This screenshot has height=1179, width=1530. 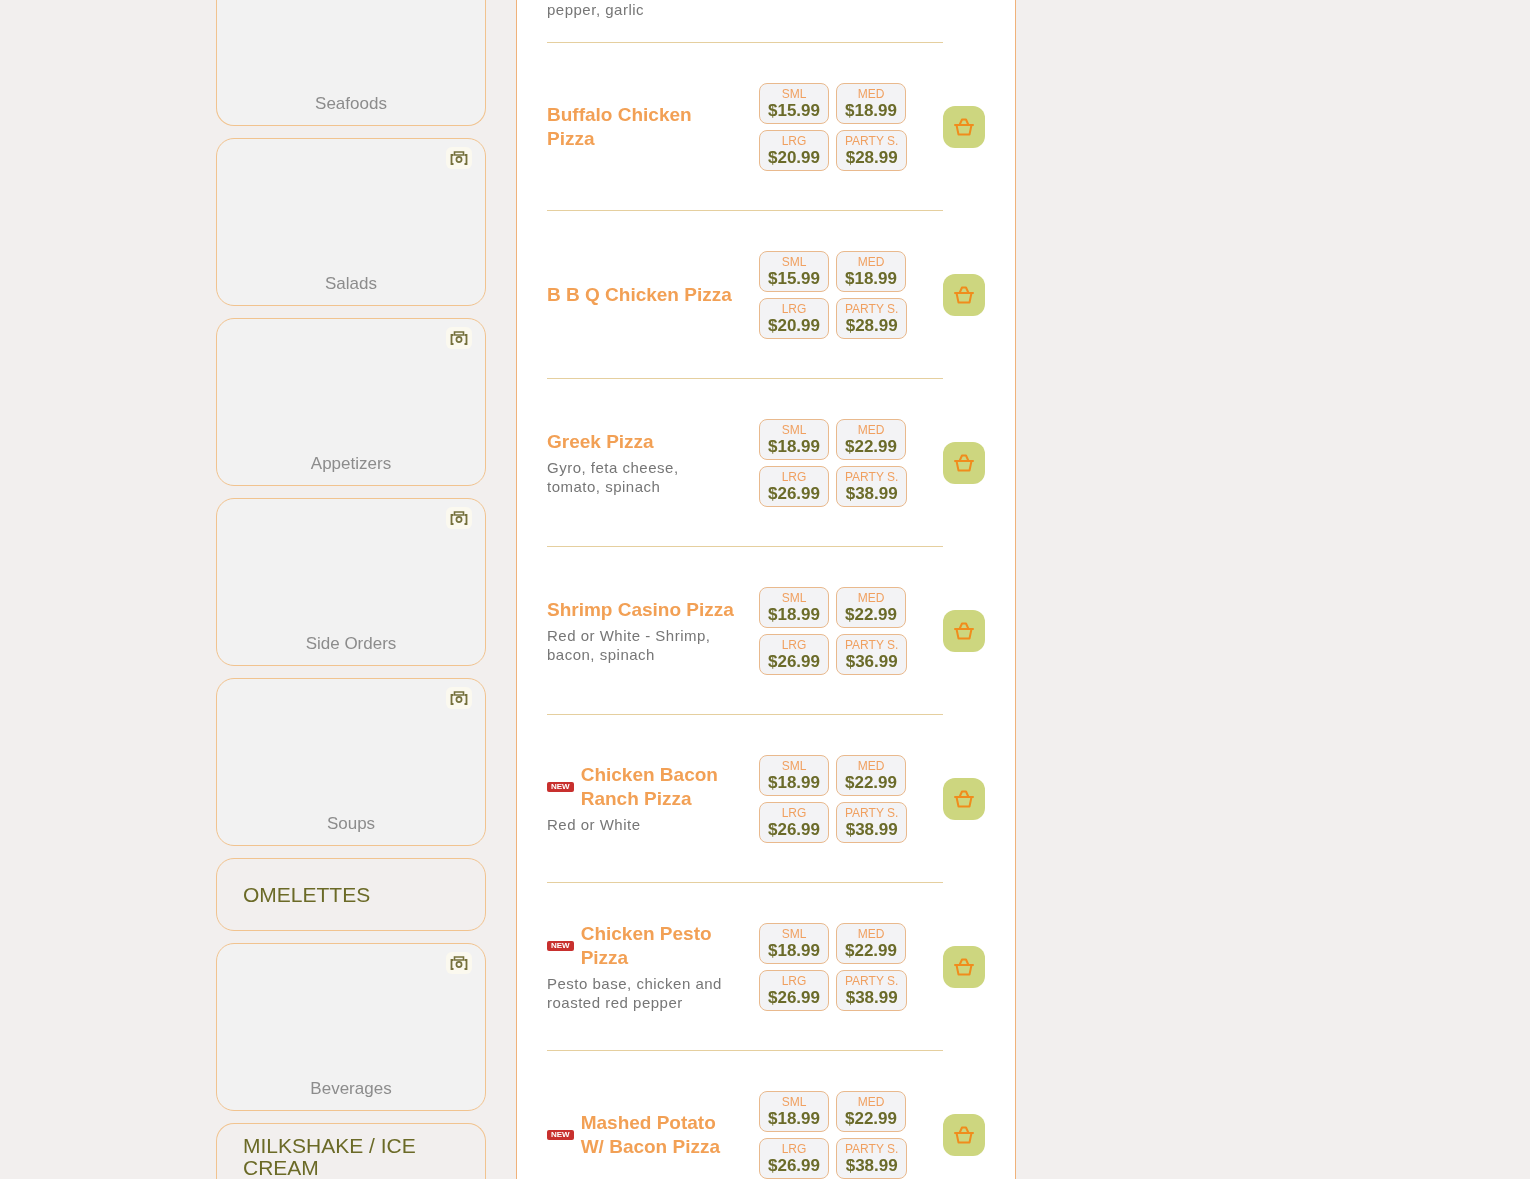 What do you see at coordinates (351, 63) in the screenshot?
I see `category-card: Seafoods` at bounding box center [351, 63].